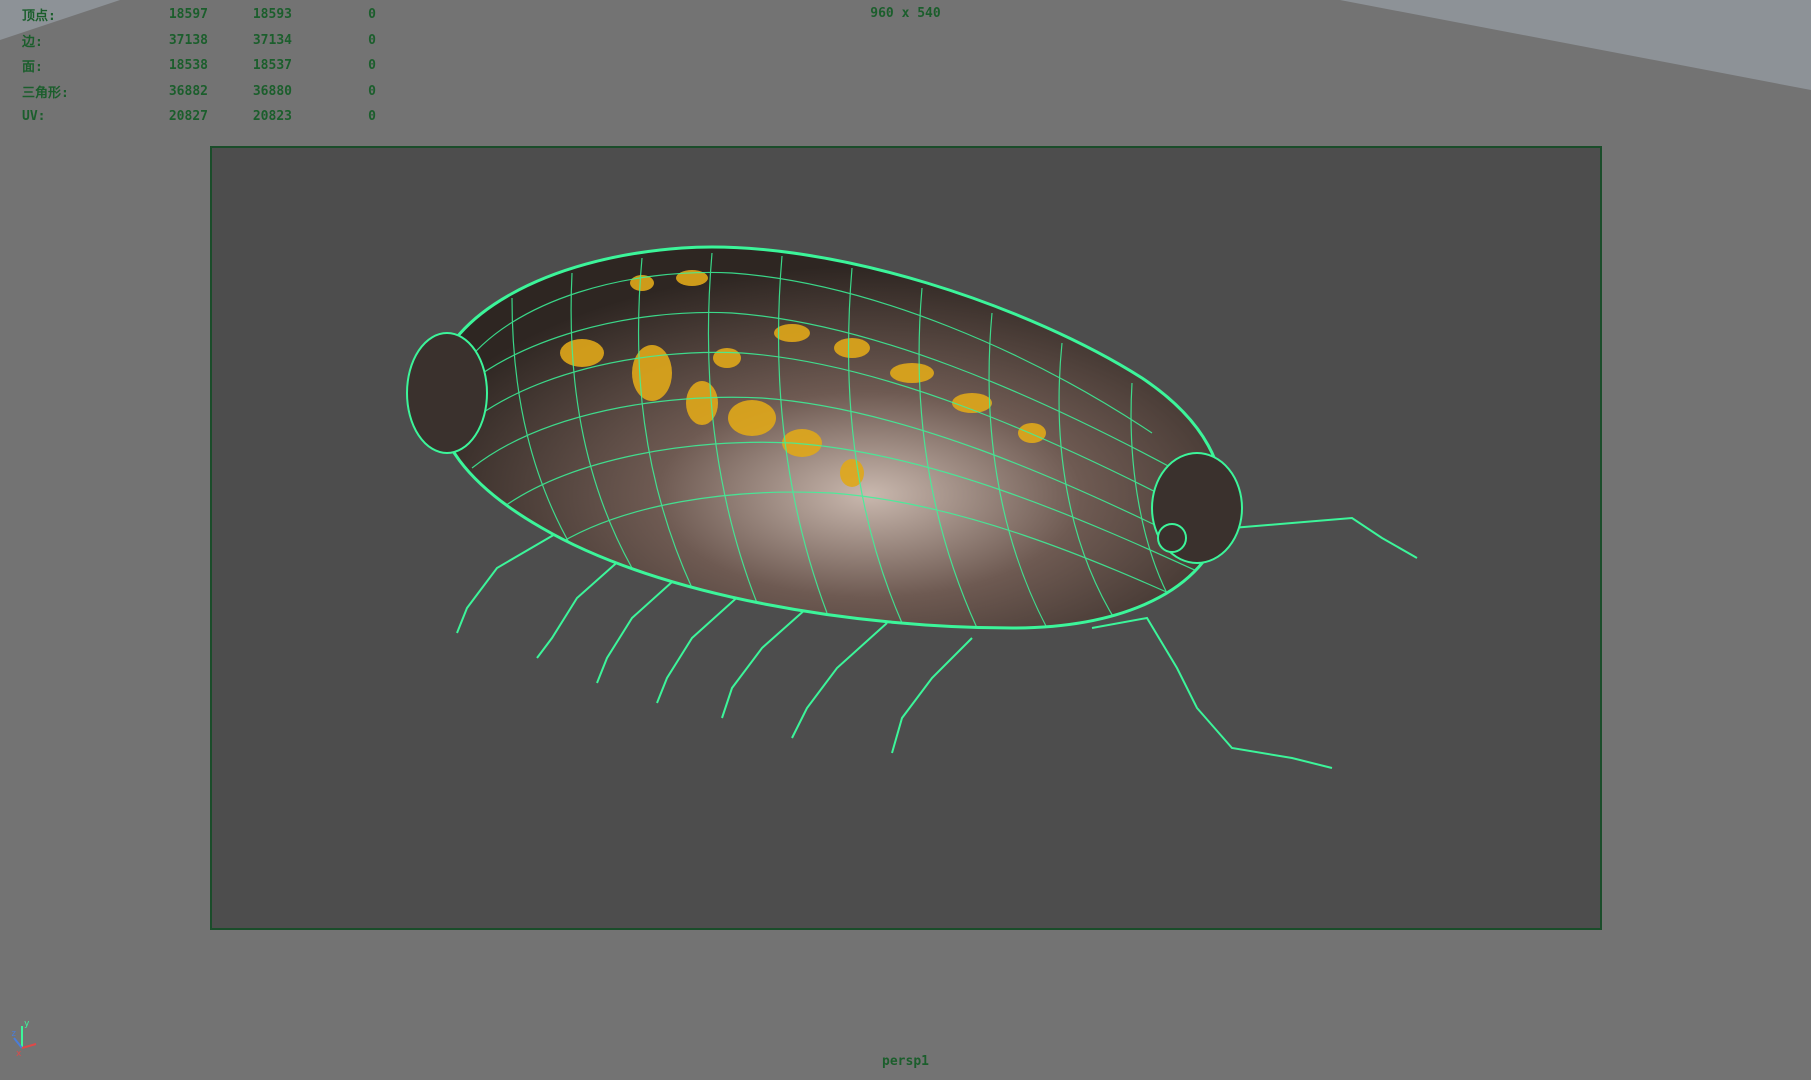 The image size is (1811, 1080). I want to click on axis-y-label: y, so click(27, 1024).